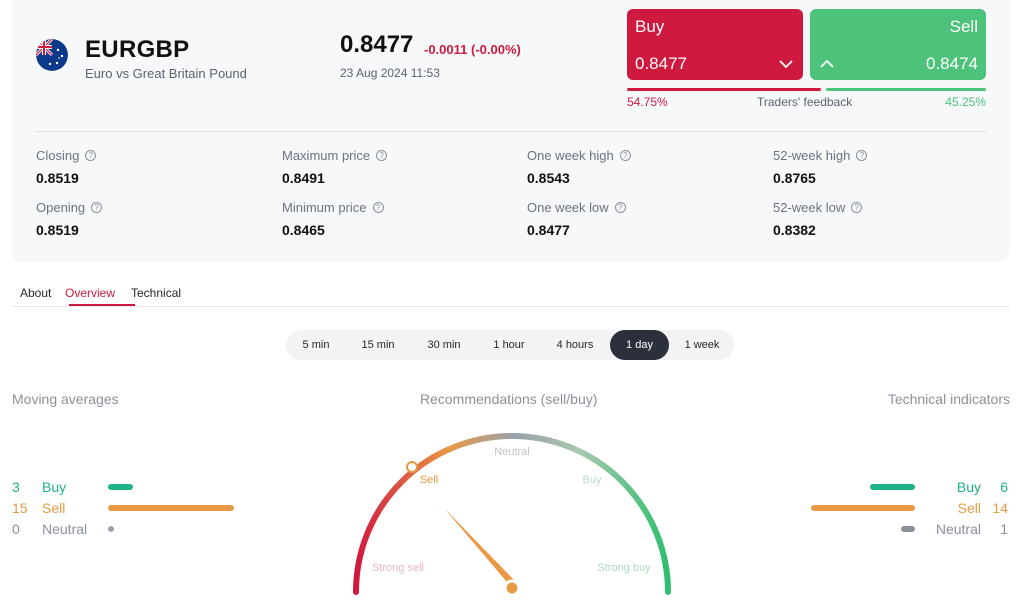 The height and width of the screenshot is (604, 1024). I want to click on gauge-marker, so click(412, 467).